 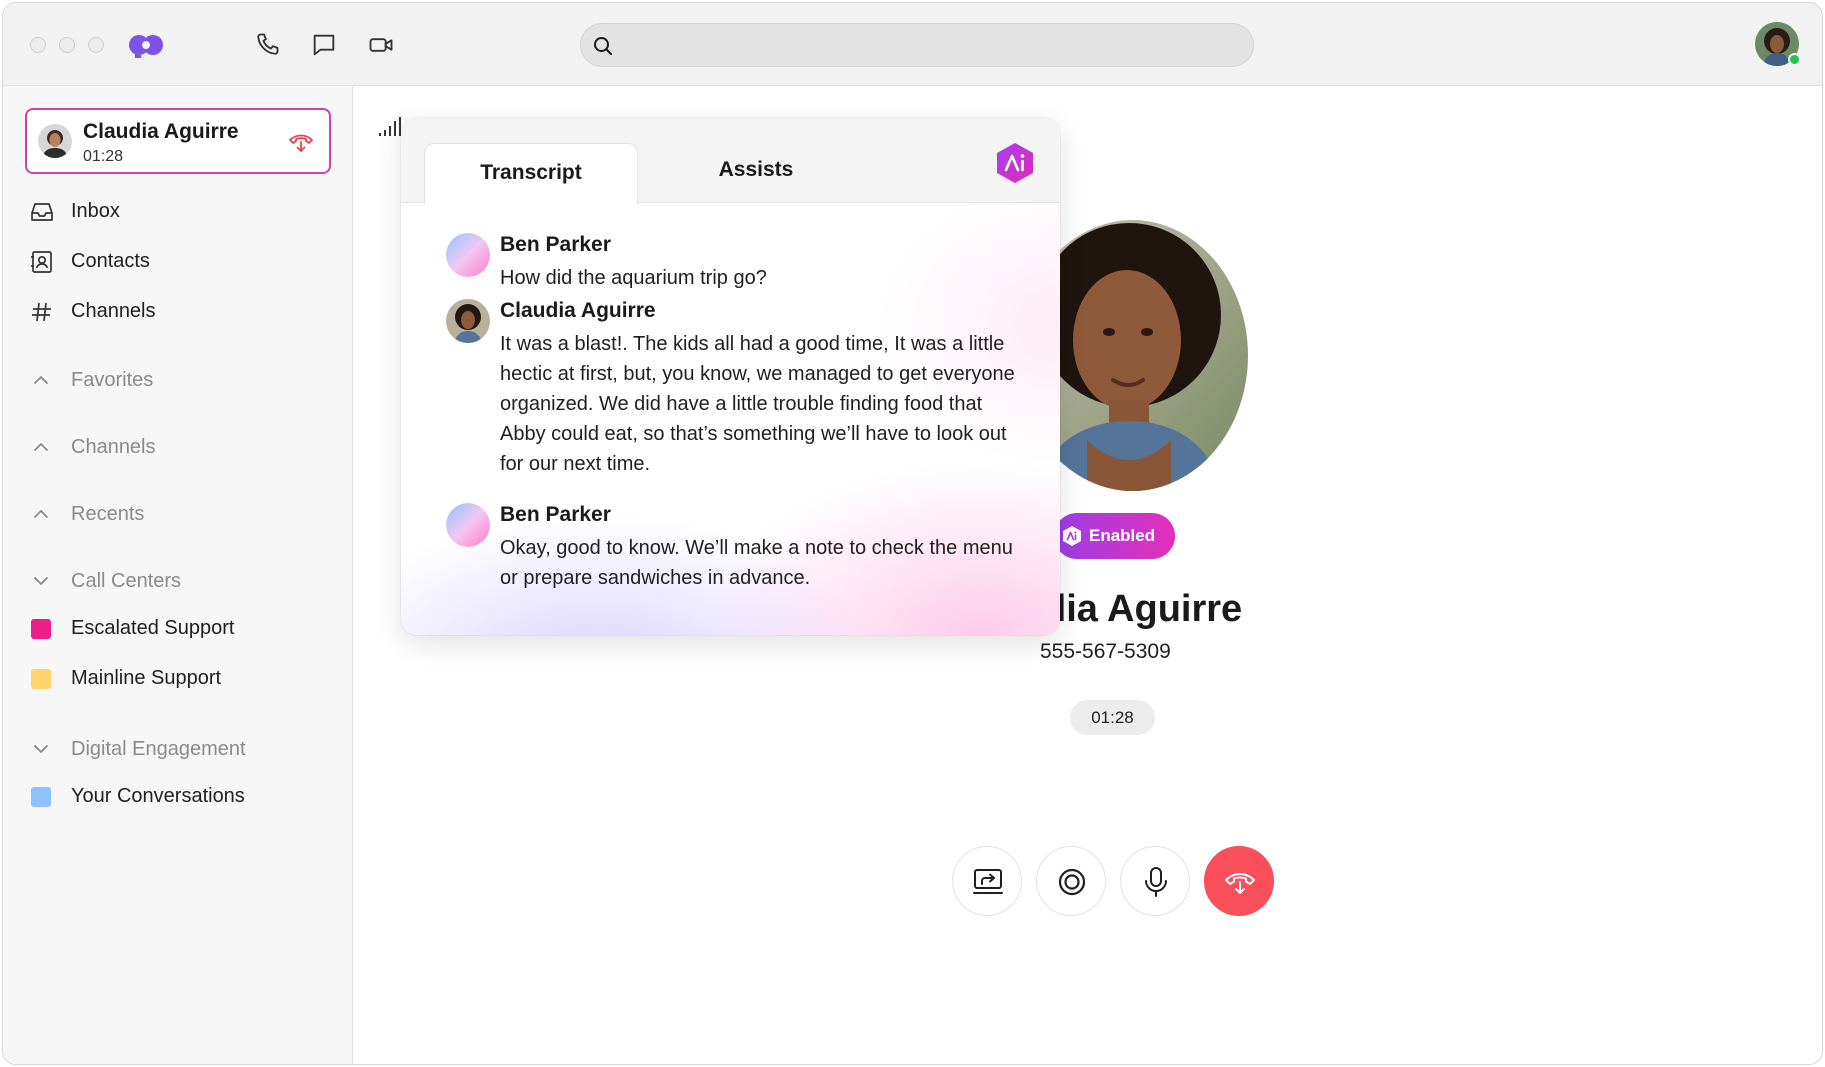 I want to click on record-button, so click(x=1071, y=881).